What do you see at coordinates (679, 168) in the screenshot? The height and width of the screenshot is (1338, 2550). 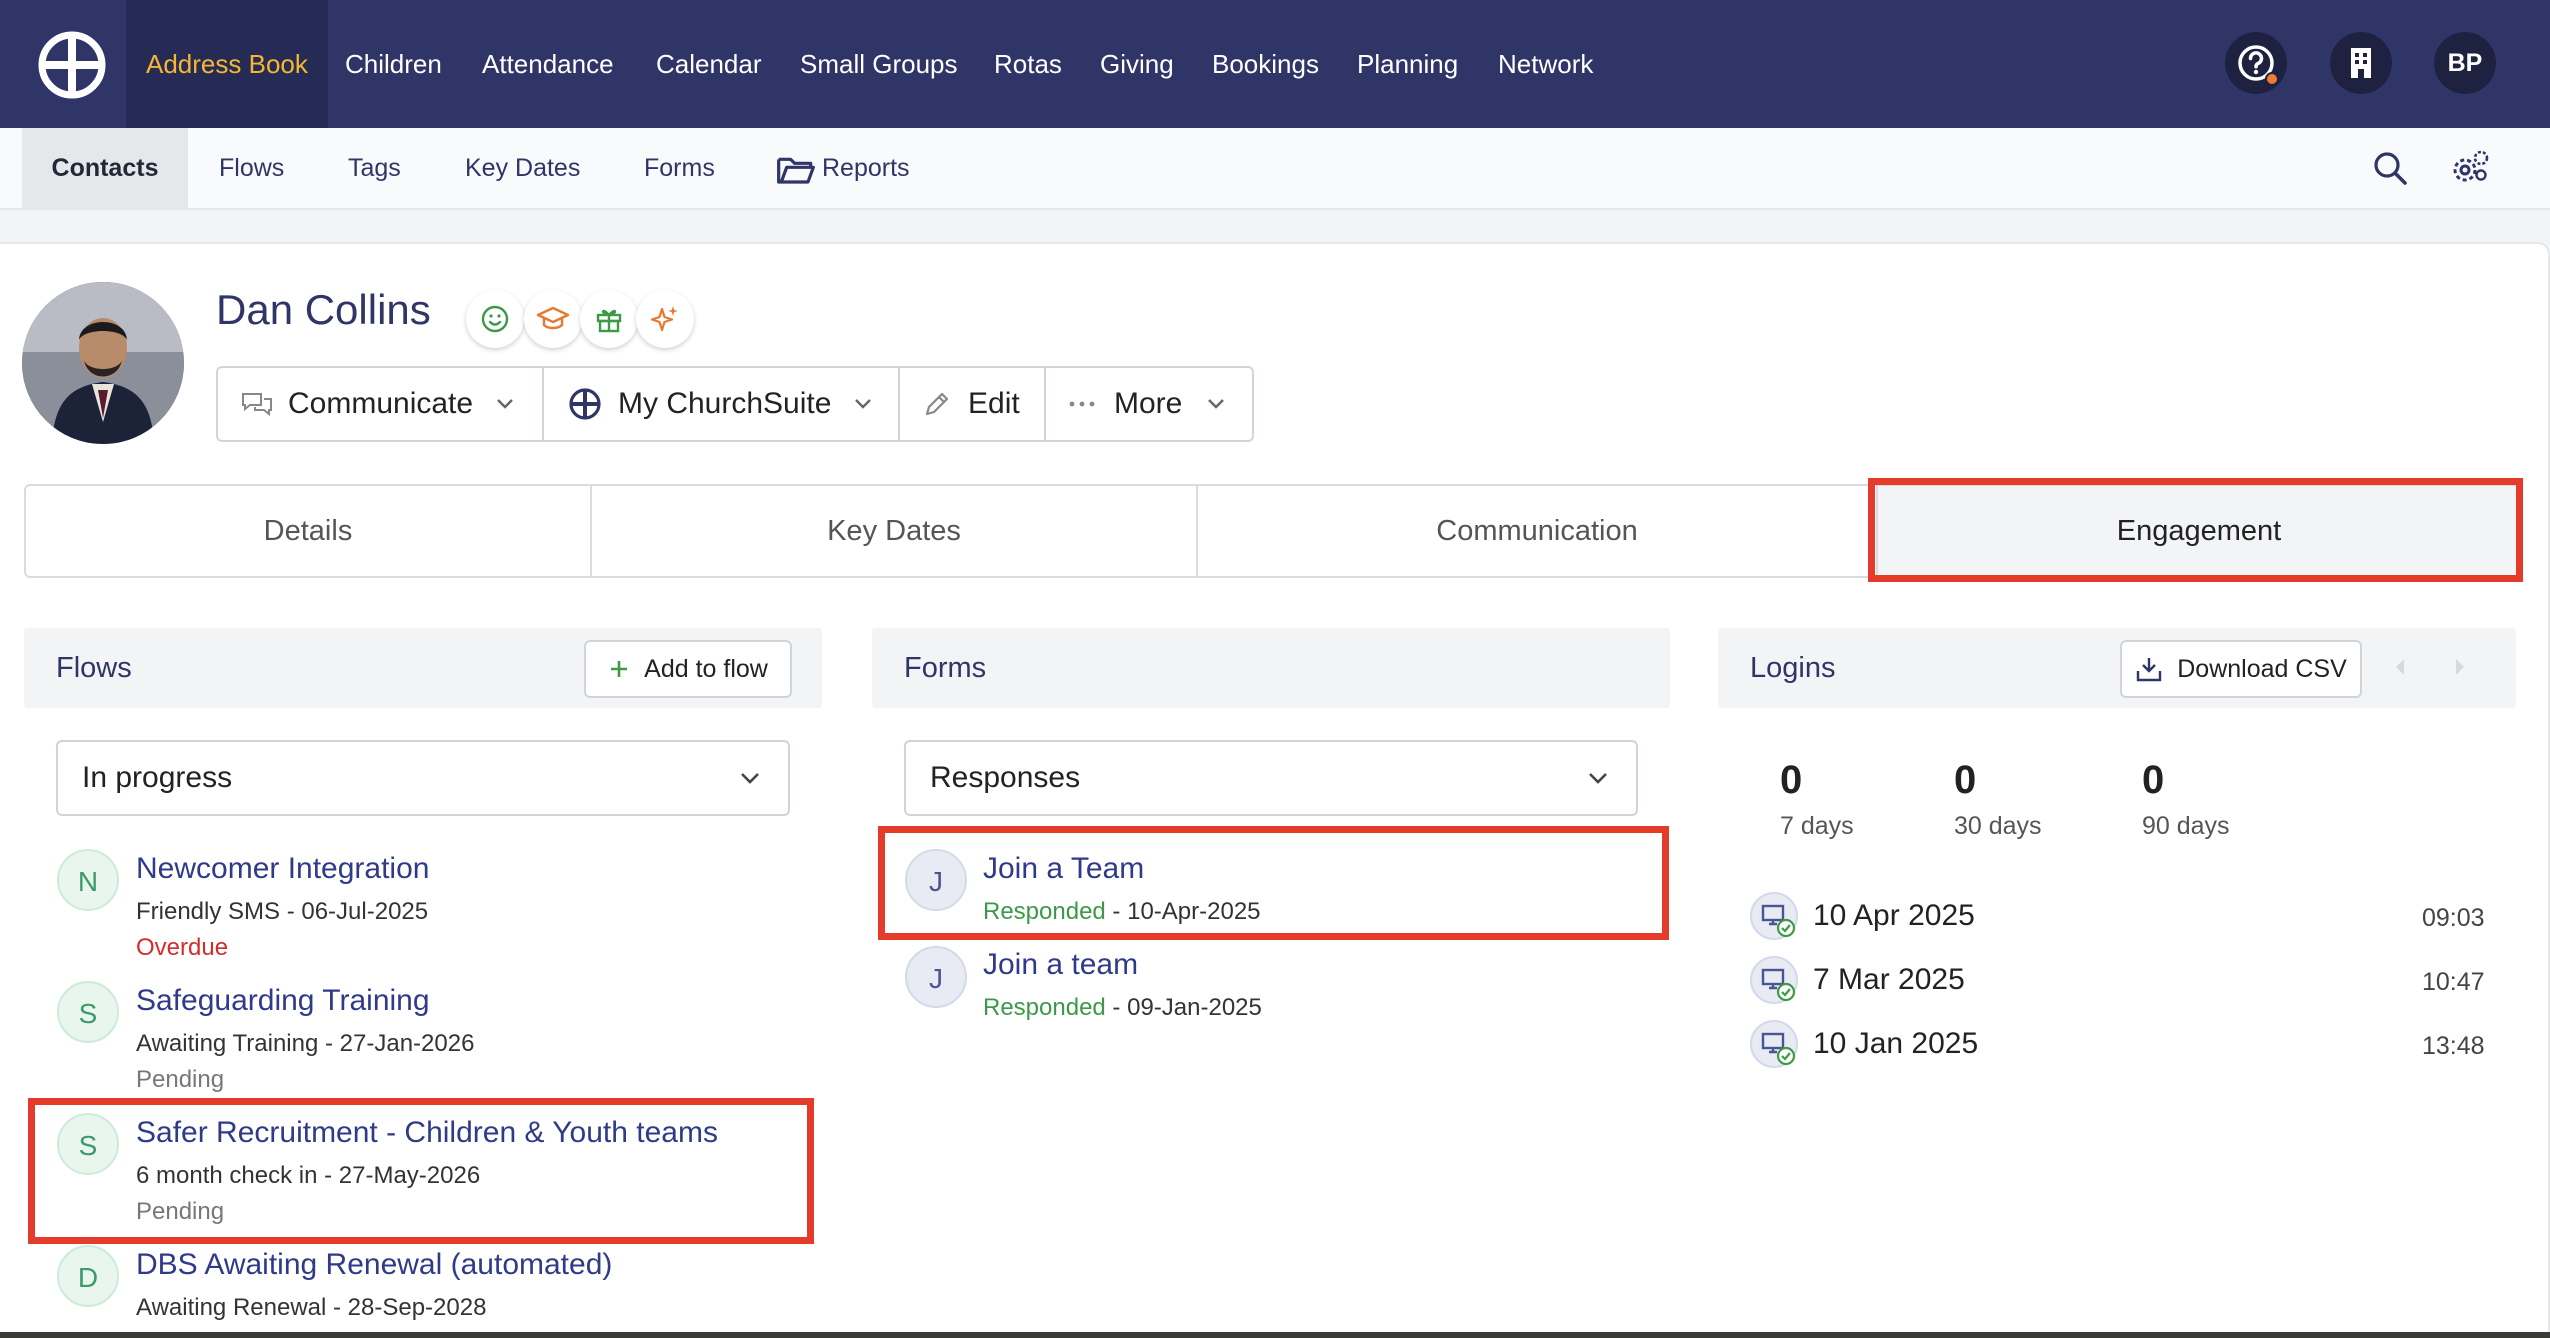 I see `subnav-forms: Forms` at bounding box center [679, 168].